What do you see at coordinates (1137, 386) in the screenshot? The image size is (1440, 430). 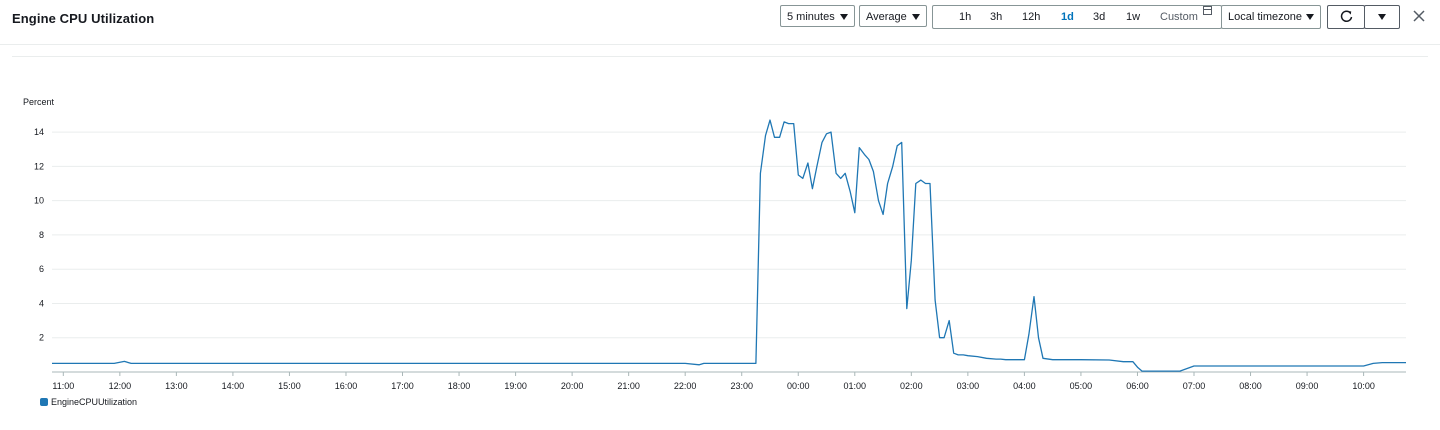 I see `x-tick-label: 06:00` at bounding box center [1137, 386].